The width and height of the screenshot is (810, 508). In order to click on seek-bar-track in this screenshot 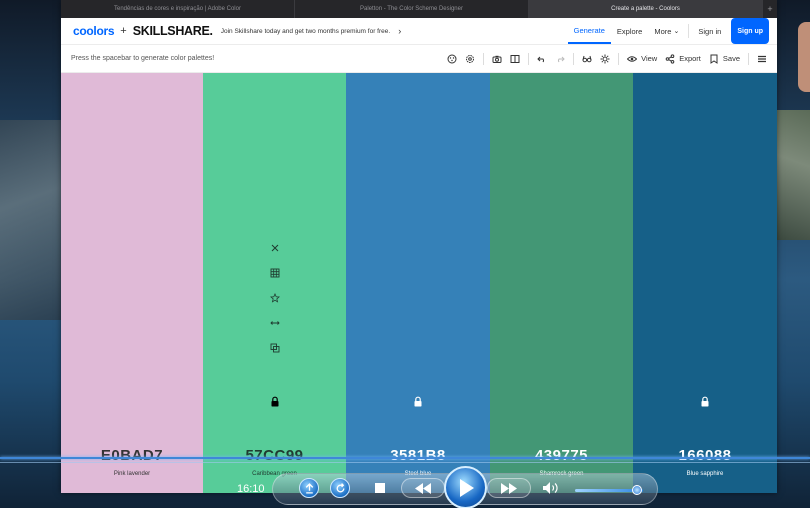, I will do `click(405, 462)`.